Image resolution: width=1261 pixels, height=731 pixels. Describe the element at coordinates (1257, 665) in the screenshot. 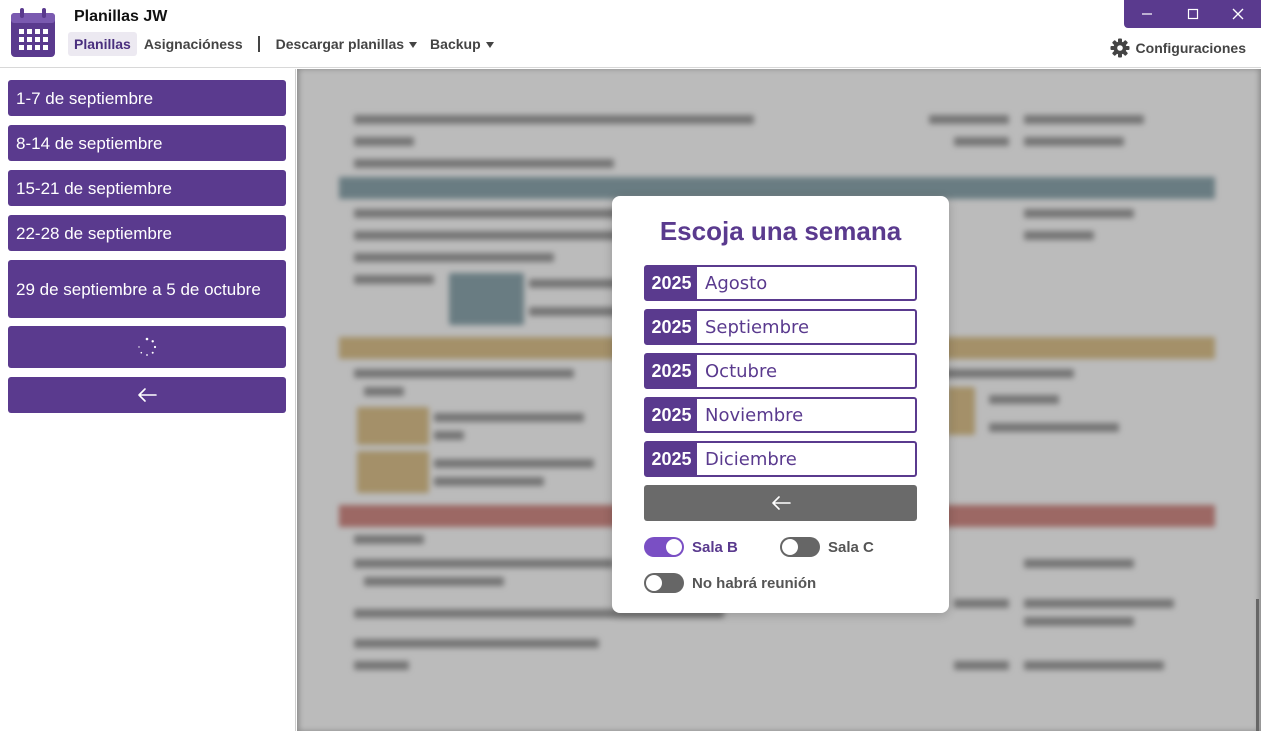

I see `scrollbar` at that location.